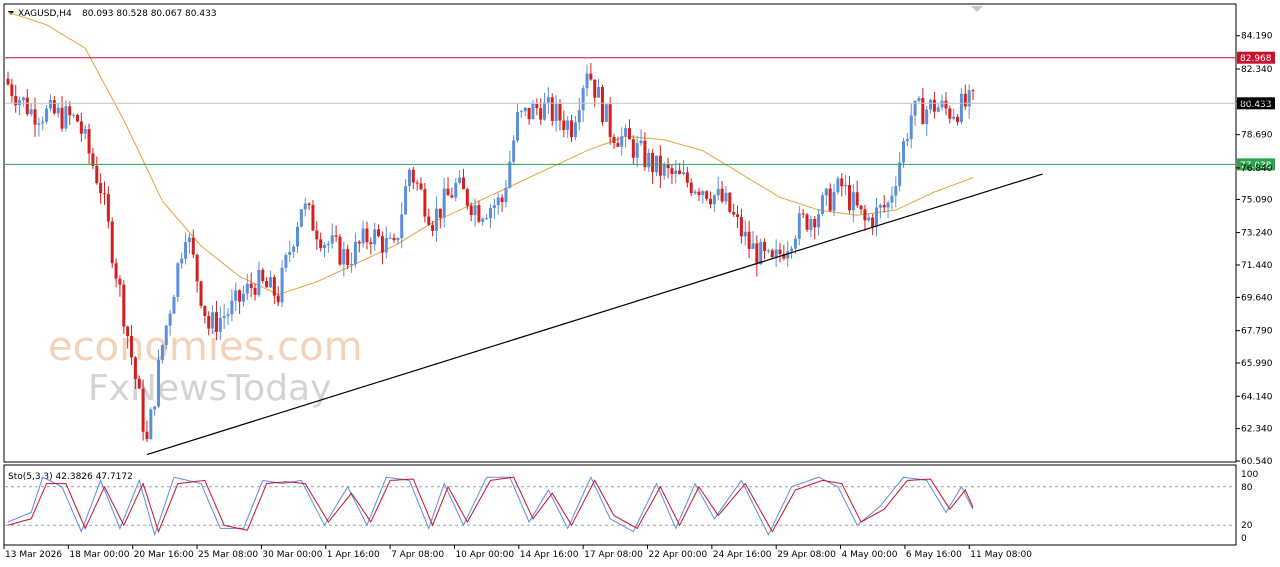 This screenshot has height=567, width=1280. I want to click on x-tick-label: 4 May 00:00, so click(870, 555).